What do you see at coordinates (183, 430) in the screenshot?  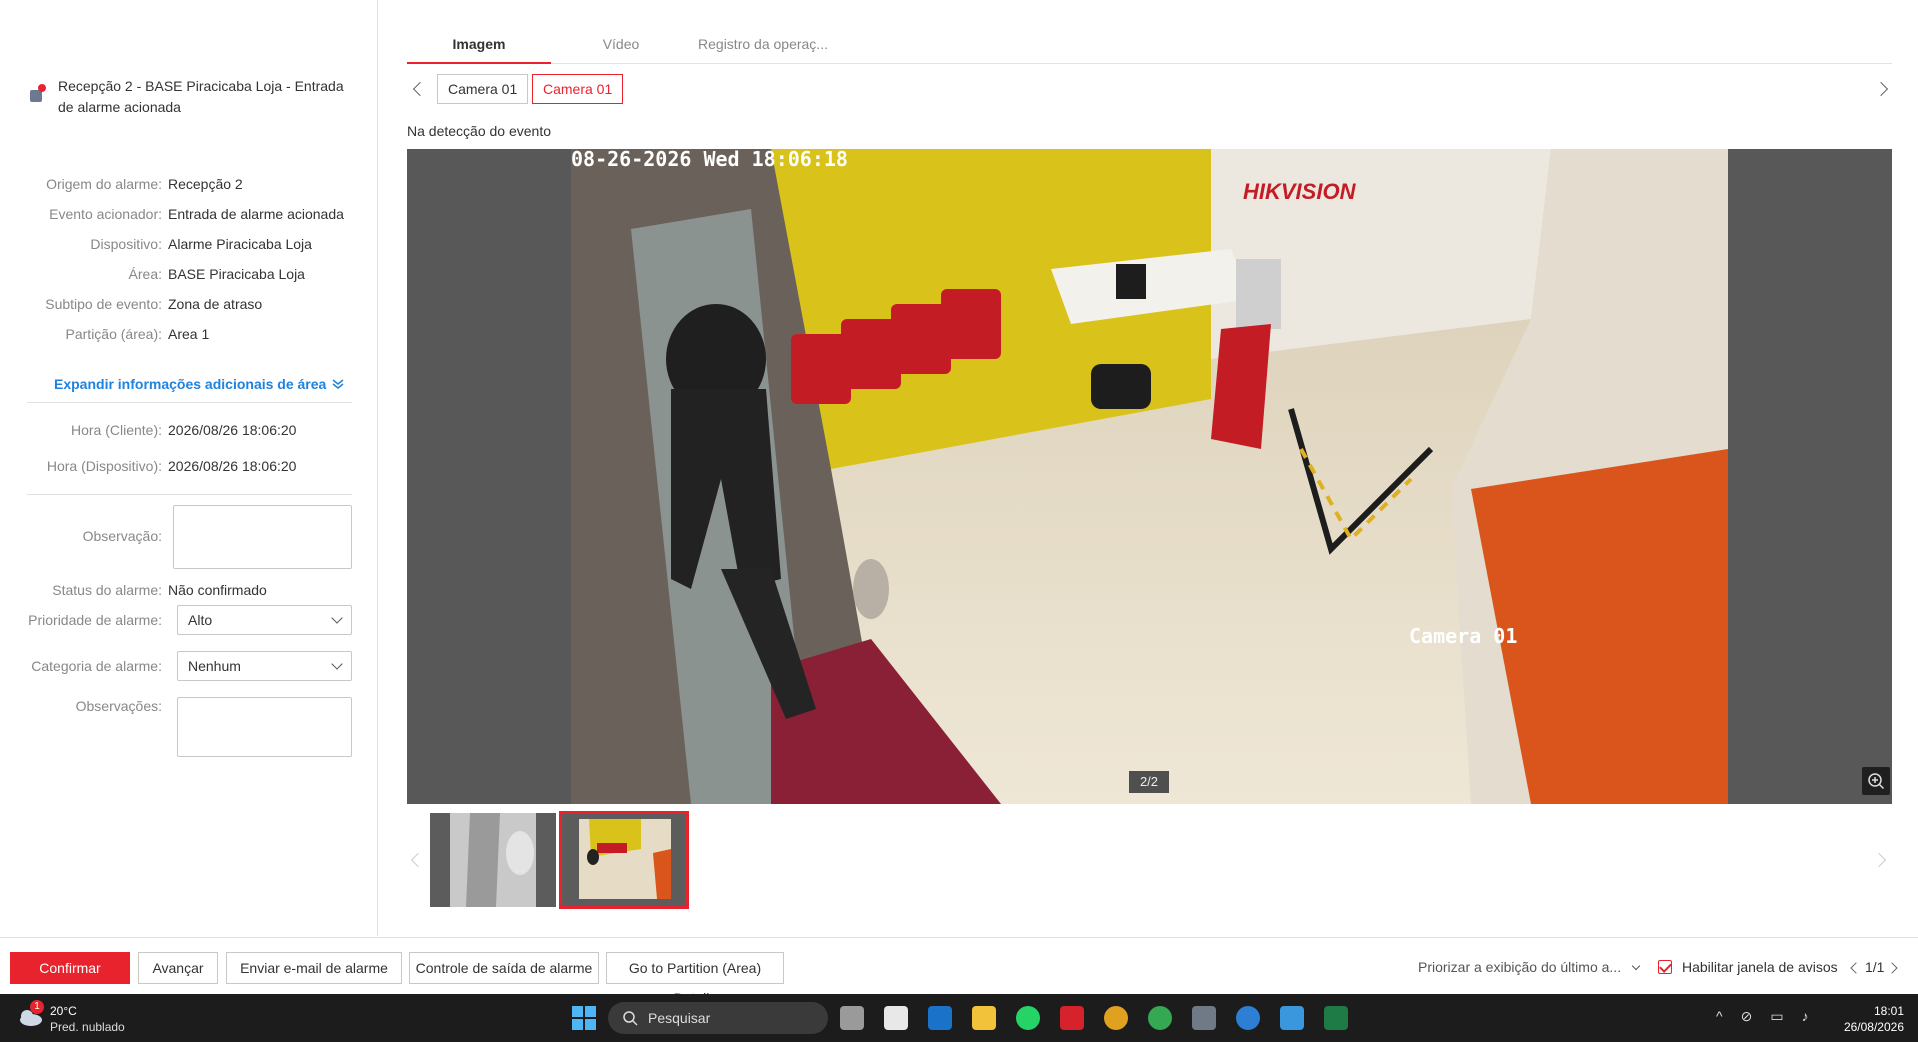 I see `time-row-client: Hora (Cliente): 2026/08/26 18:06:20` at bounding box center [183, 430].